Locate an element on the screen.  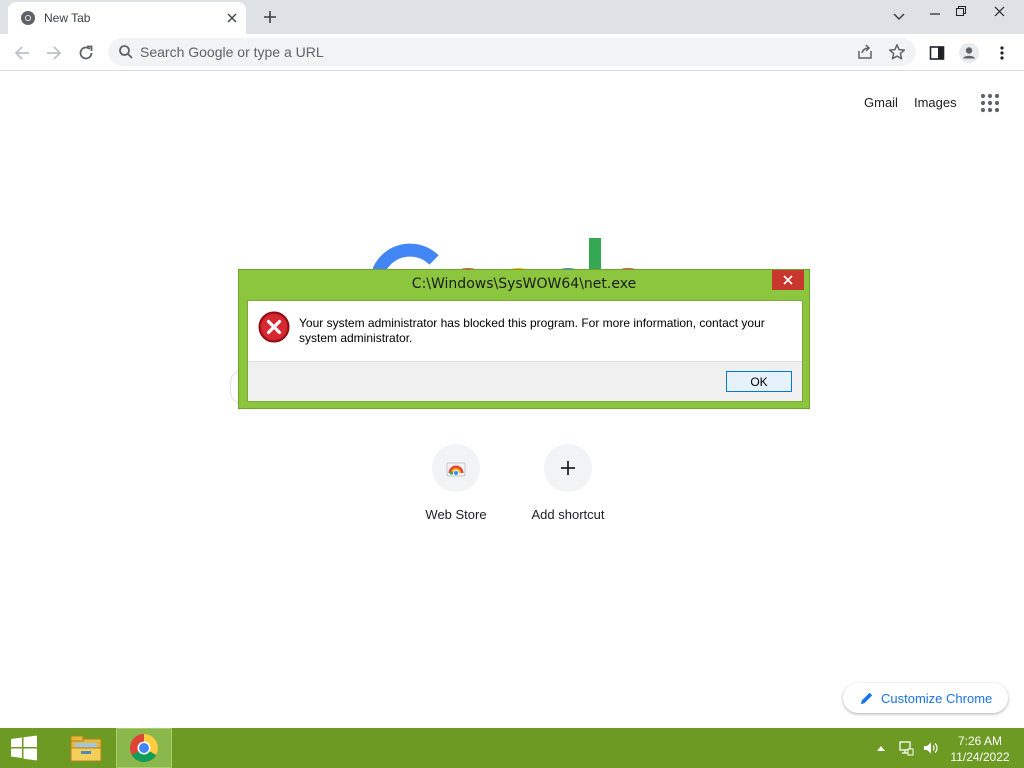
ok-button: OK is located at coordinates (759, 381).